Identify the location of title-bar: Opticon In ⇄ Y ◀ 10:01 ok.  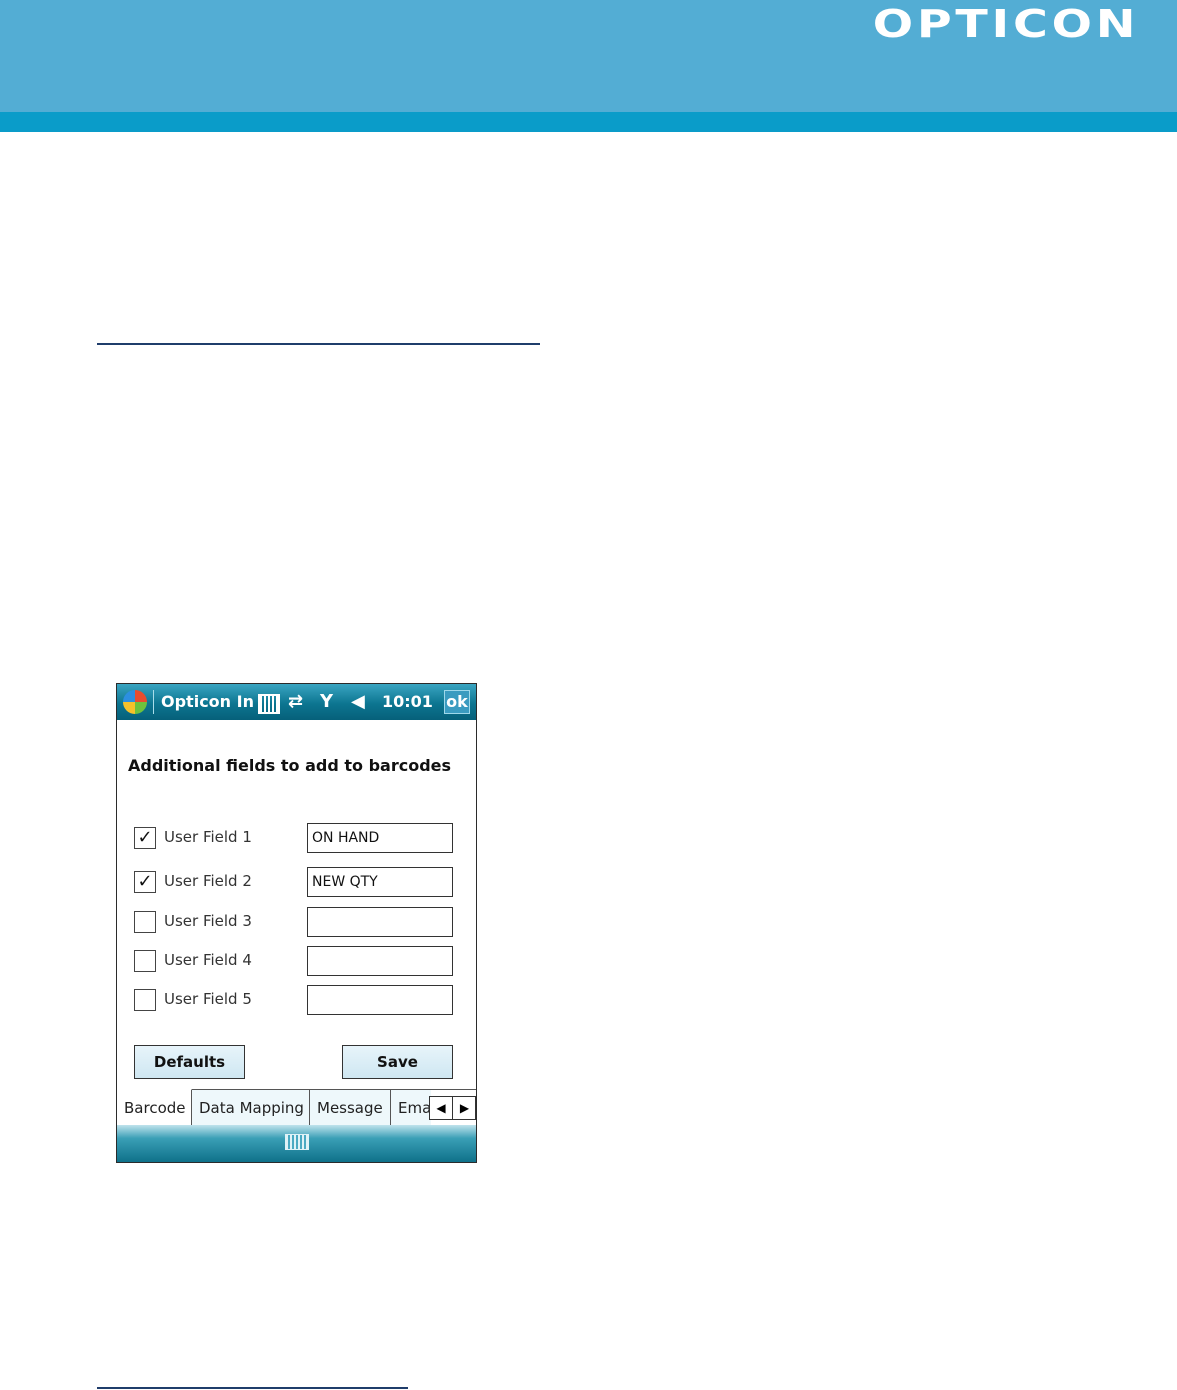
(296, 702).